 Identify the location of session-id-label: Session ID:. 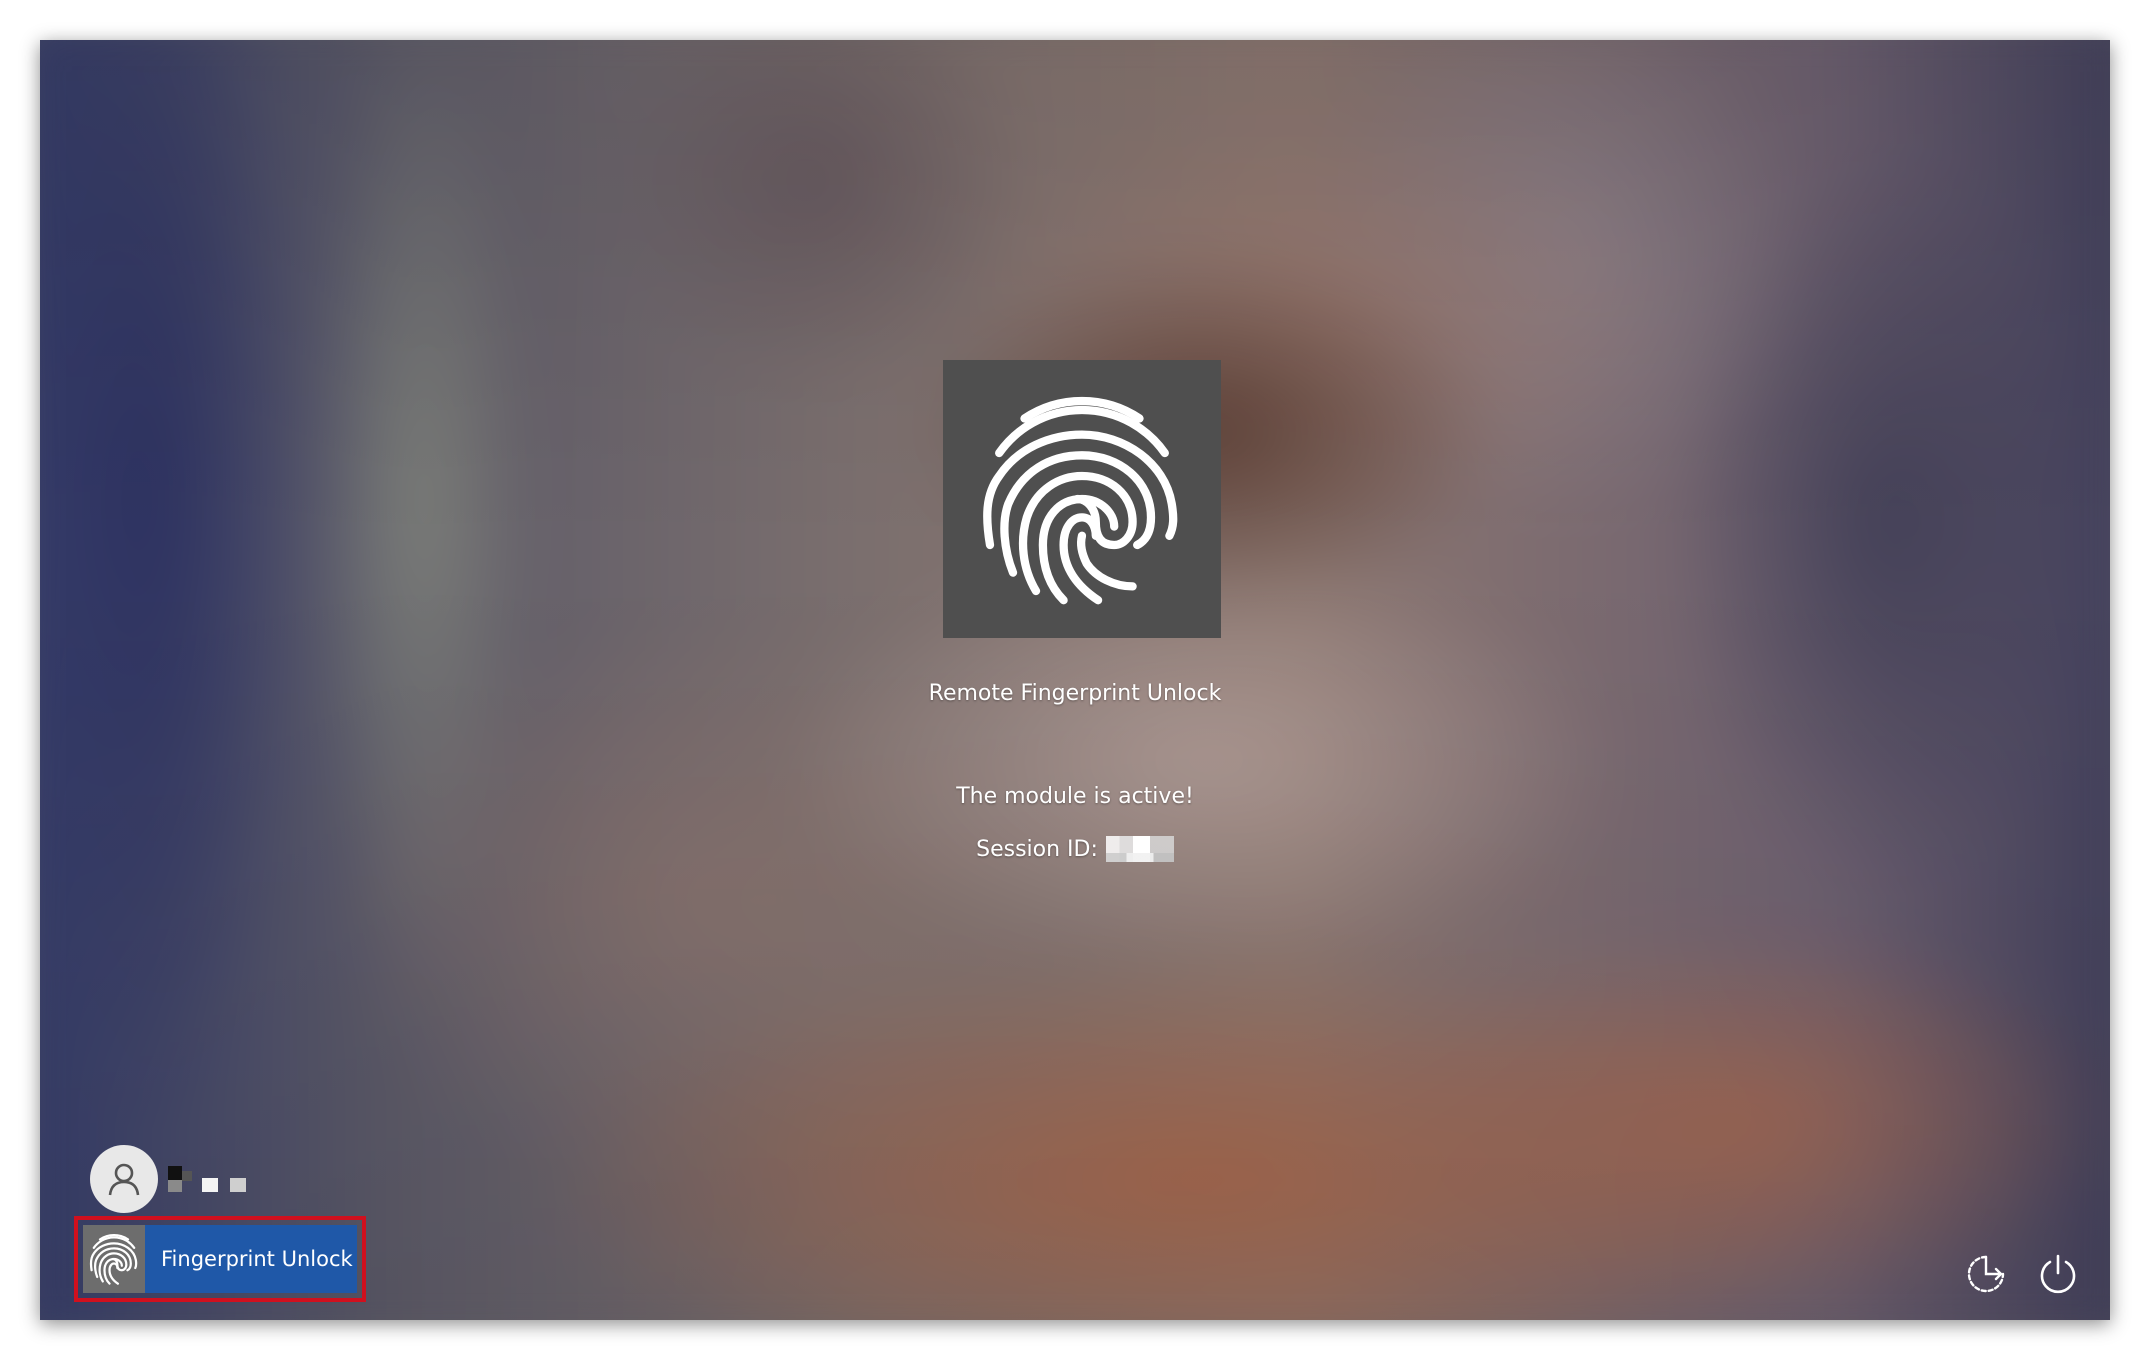
(1037, 849).